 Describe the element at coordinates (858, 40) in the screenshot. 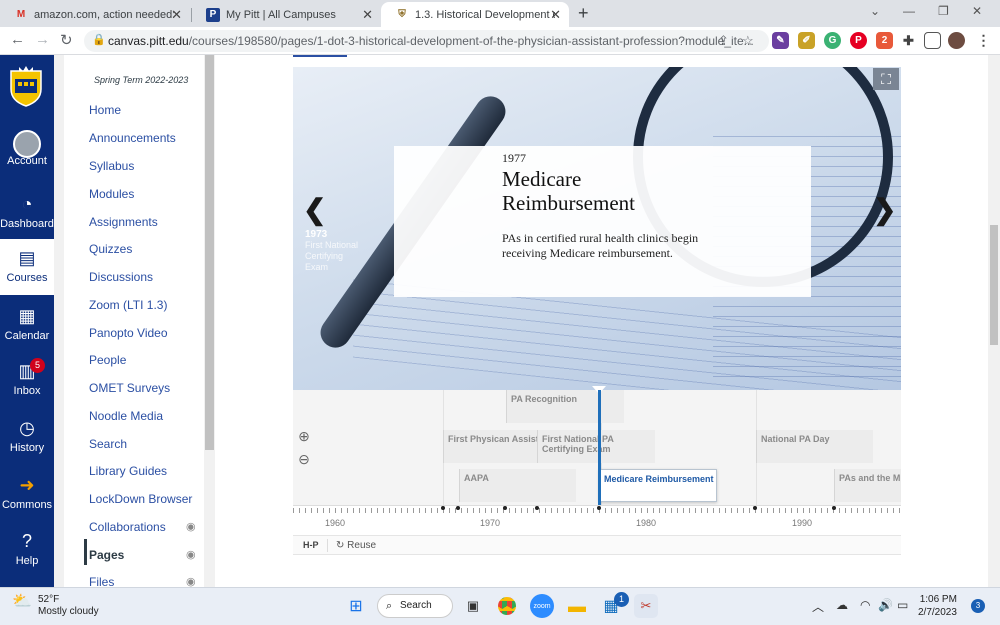

I see `pinterest-icon: P` at that location.